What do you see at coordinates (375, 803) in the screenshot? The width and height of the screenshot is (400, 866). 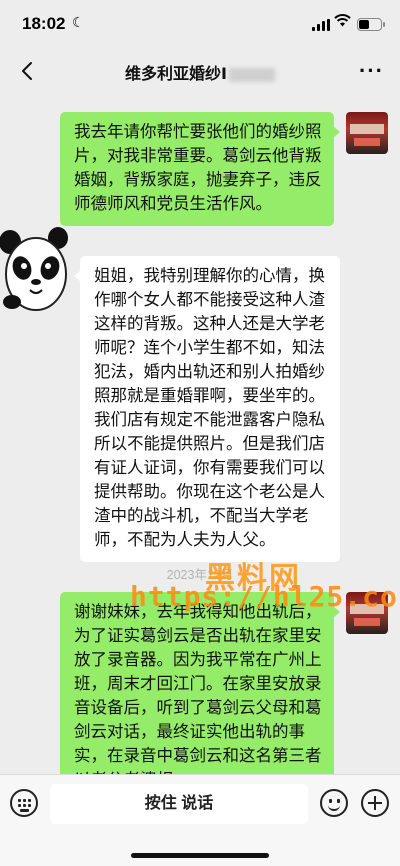 I see `more-actions-plus-icon` at bounding box center [375, 803].